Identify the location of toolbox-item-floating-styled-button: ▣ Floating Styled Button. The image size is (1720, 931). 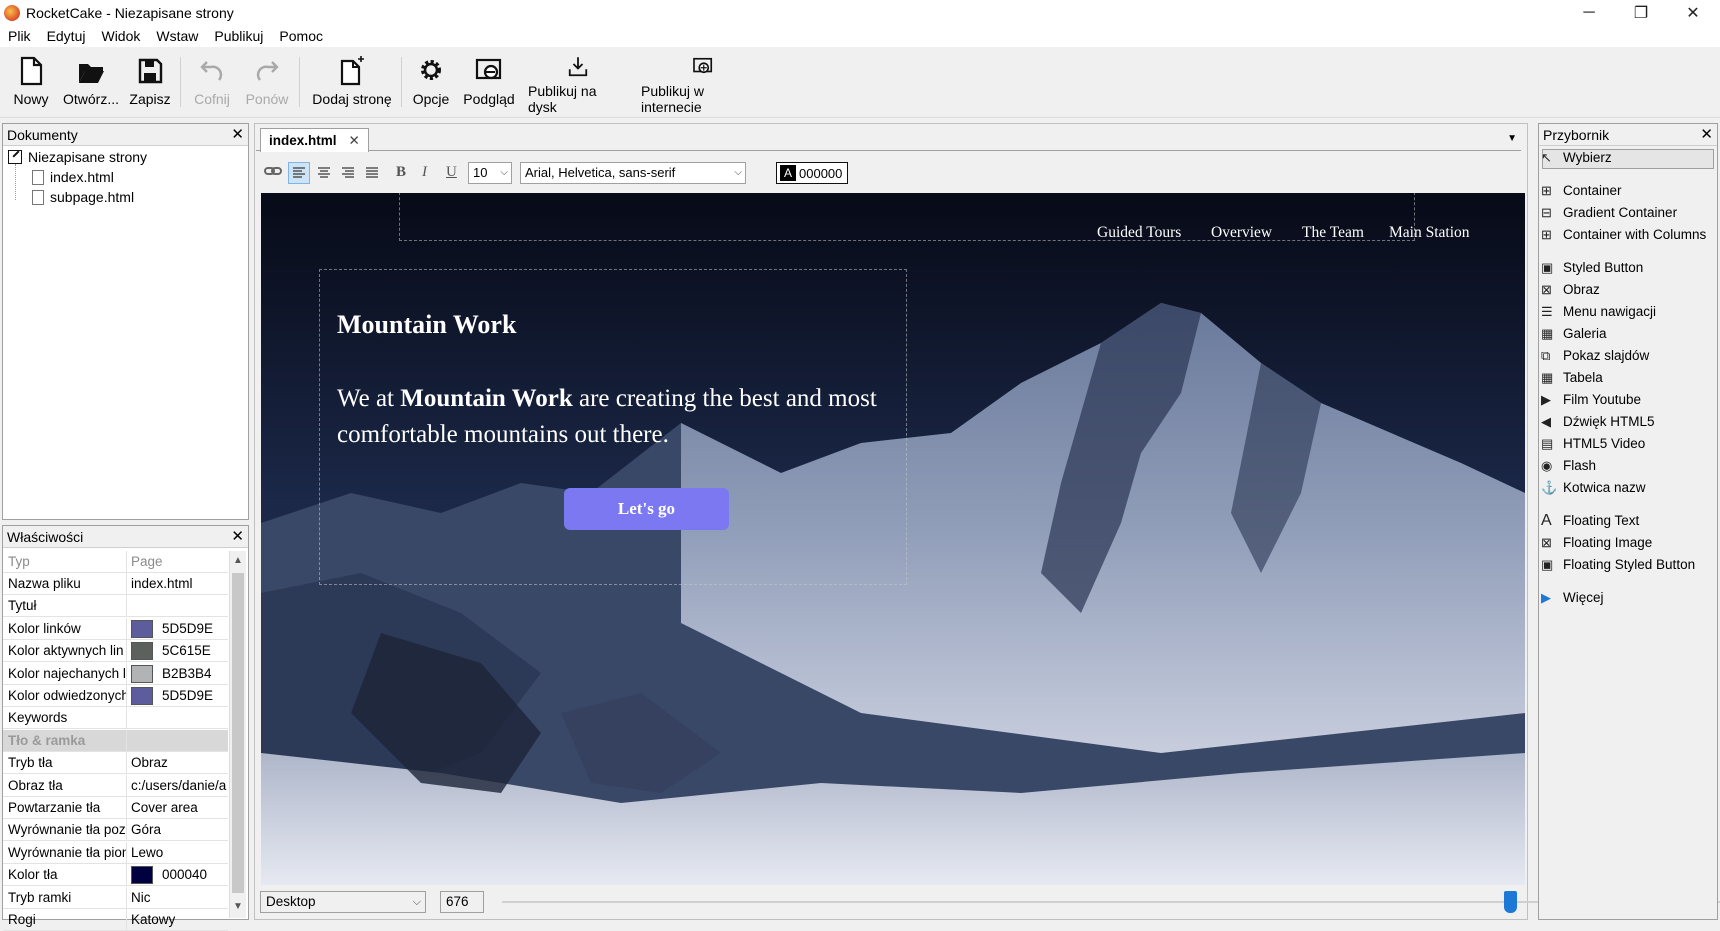
(1618, 564).